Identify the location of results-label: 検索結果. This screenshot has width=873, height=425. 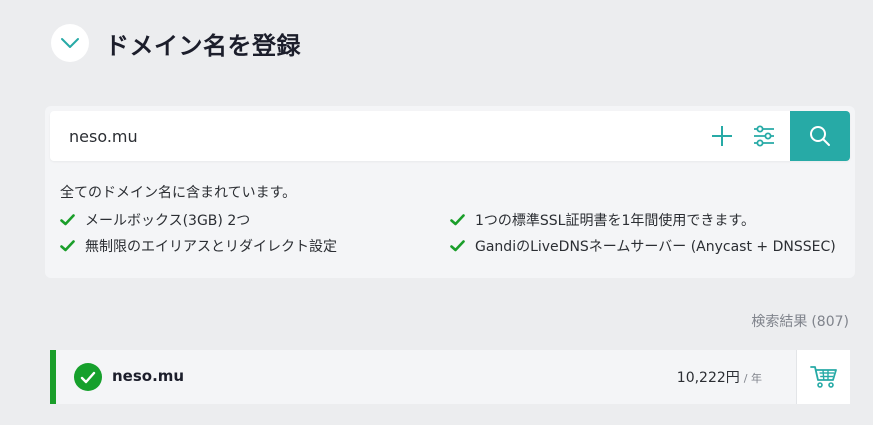
(779, 322).